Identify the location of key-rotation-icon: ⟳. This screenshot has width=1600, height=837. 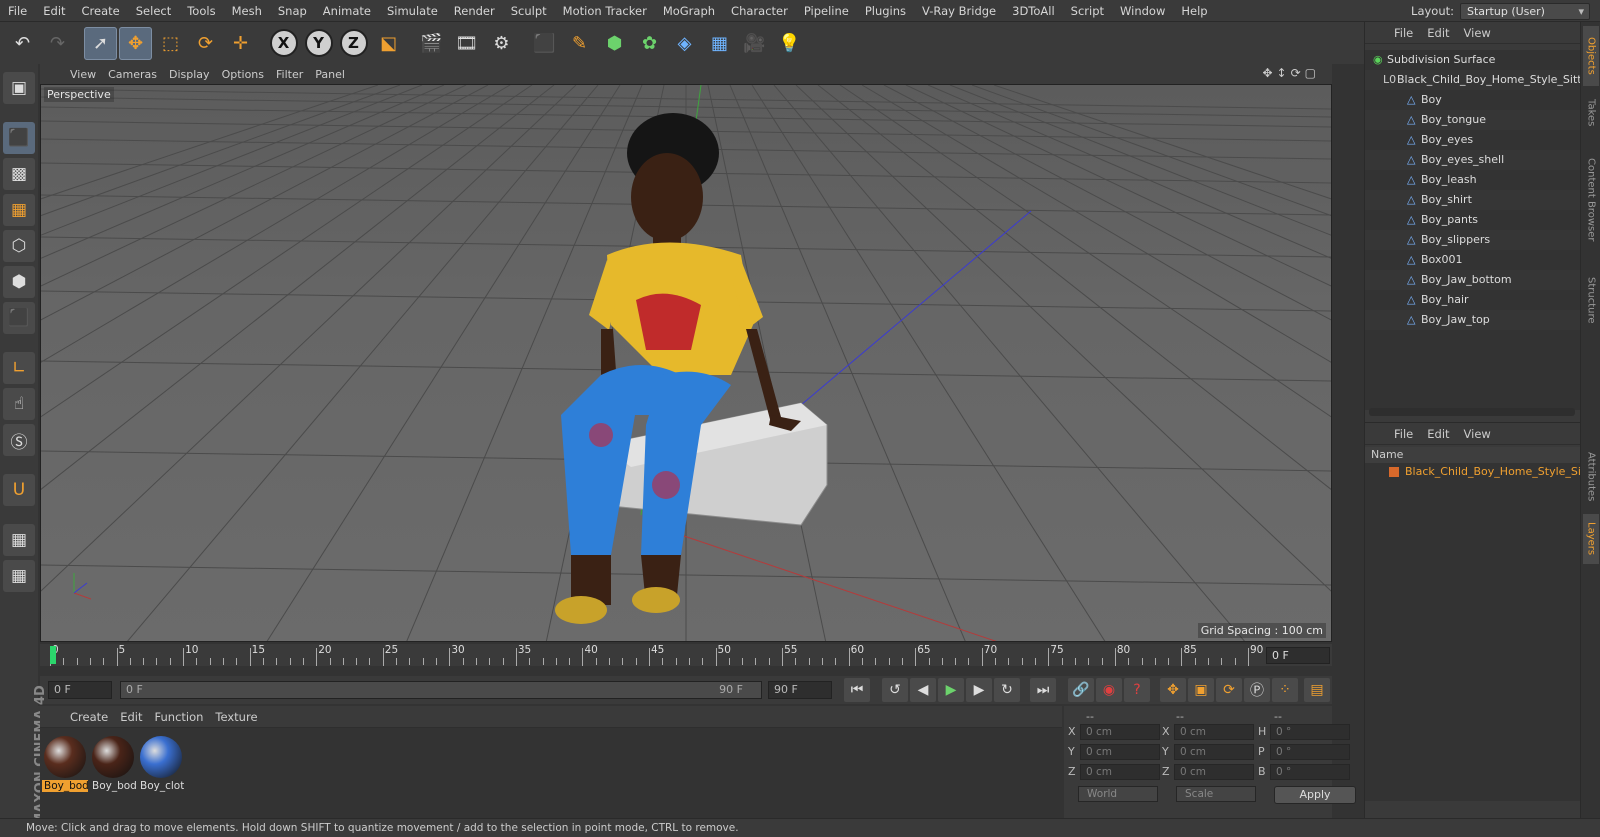
(1229, 690).